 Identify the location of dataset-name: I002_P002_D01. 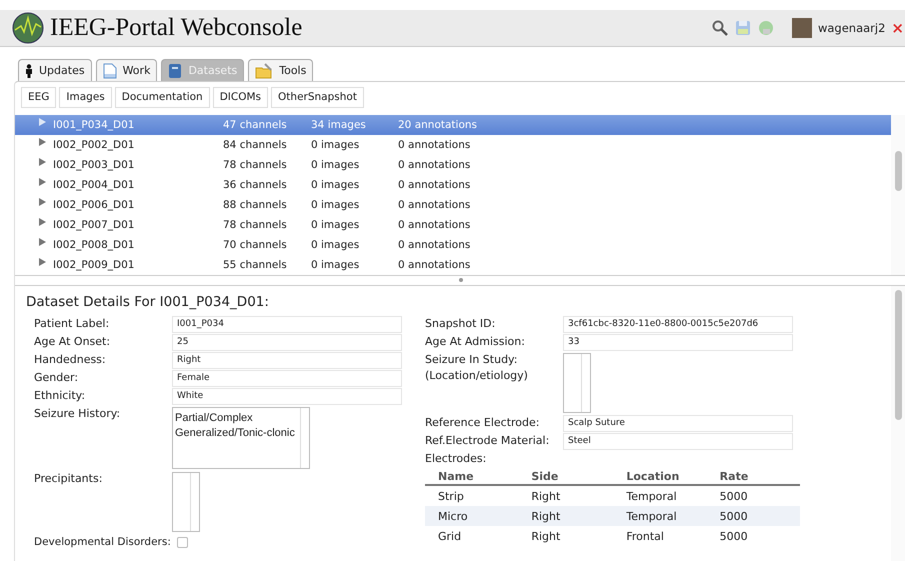
(93, 145).